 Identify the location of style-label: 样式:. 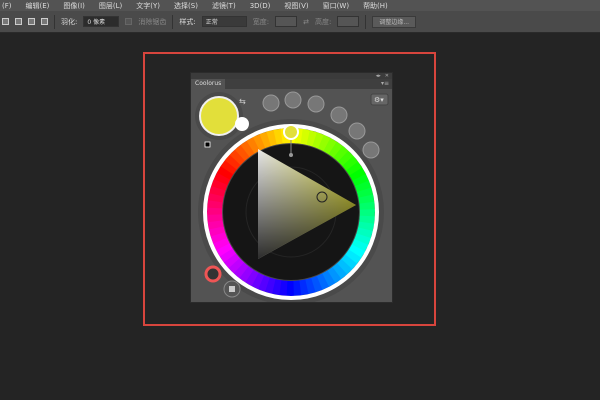
(187, 21).